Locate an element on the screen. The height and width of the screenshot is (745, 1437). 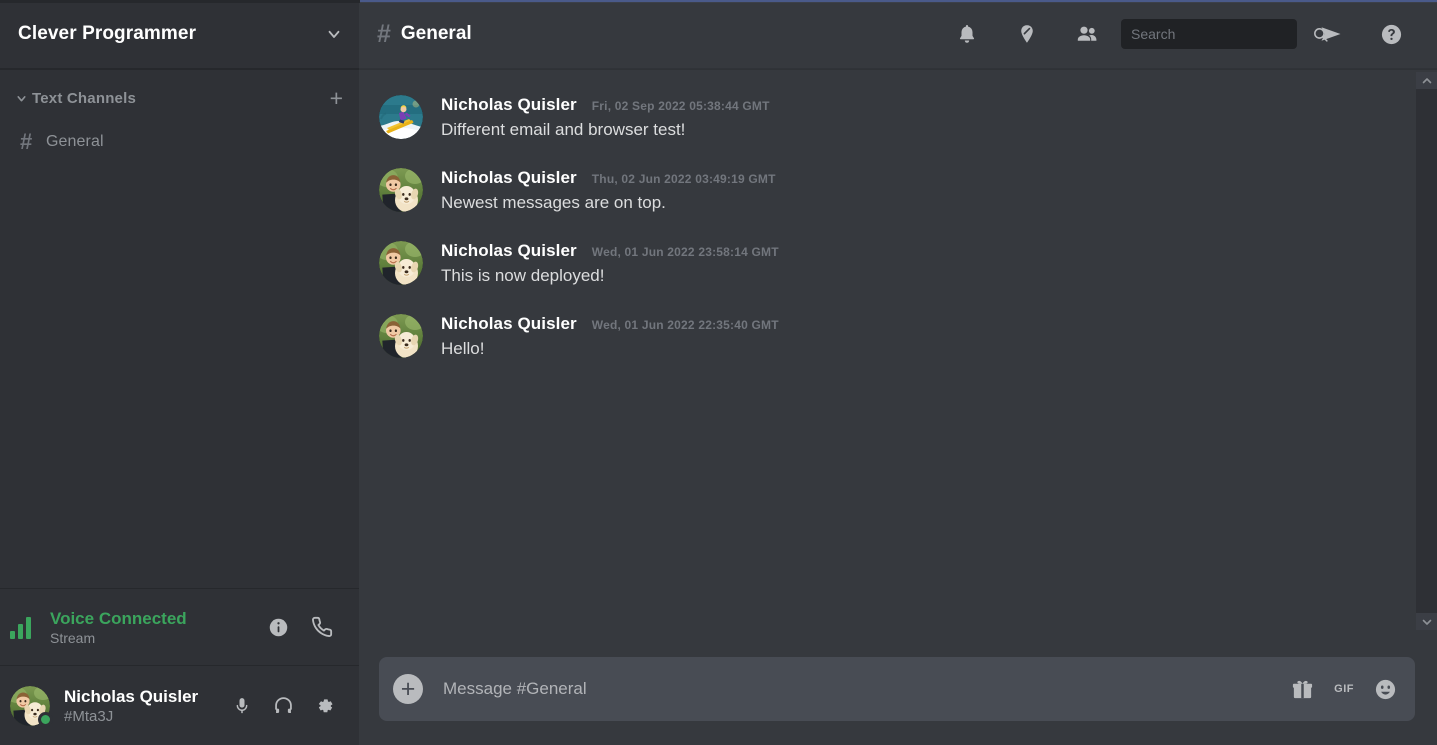
user-panel: Nicholas Quisler #Mta3J is located at coordinates (179, 705).